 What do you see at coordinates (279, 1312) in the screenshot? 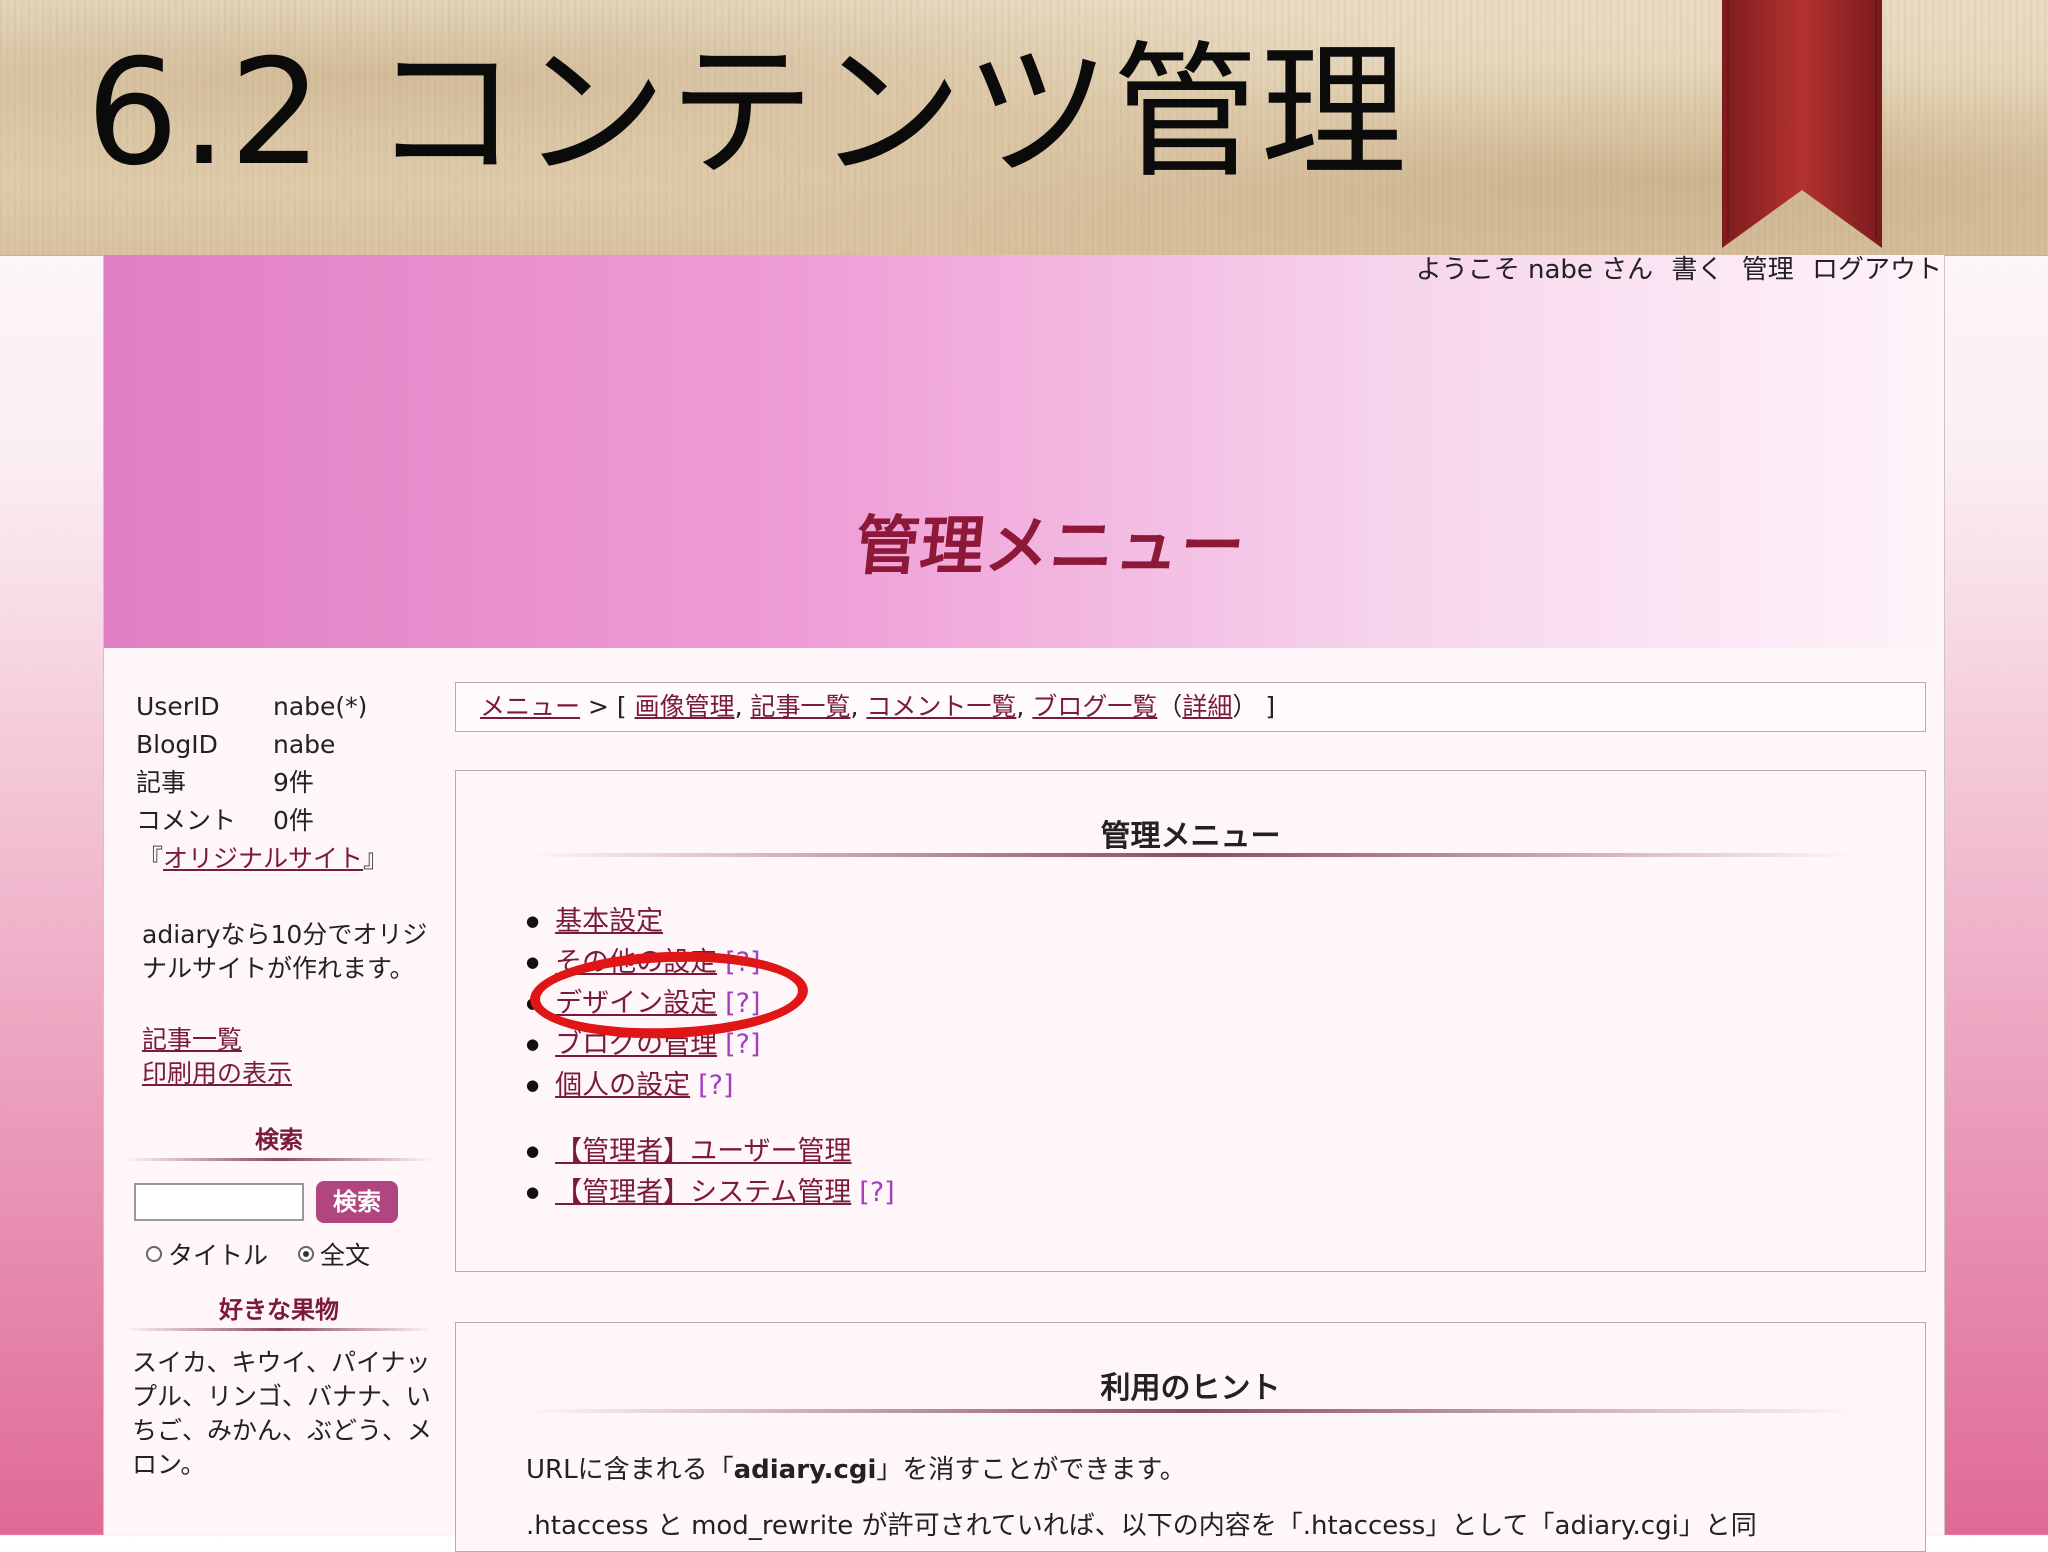
I see `fruits-heading: 好きな果物` at bounding box center [279, 1312].